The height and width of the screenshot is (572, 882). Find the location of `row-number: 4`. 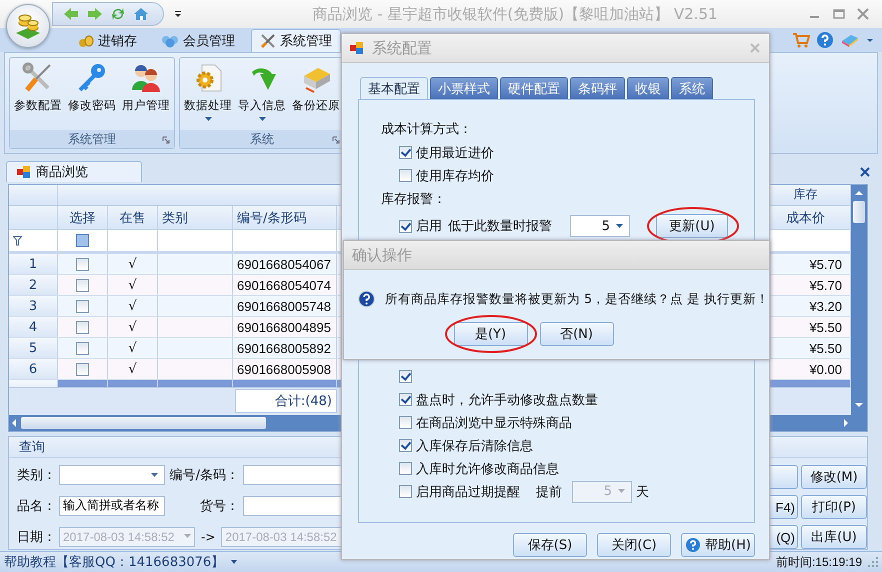

row-number: 4 is located at coordinates (33, 327).